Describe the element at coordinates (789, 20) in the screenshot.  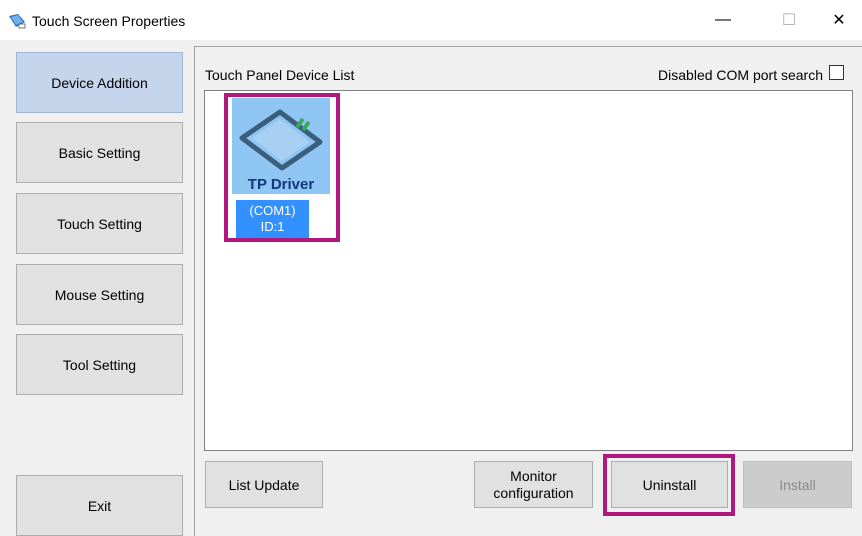
I see `maximize-button: ☐` at that location.